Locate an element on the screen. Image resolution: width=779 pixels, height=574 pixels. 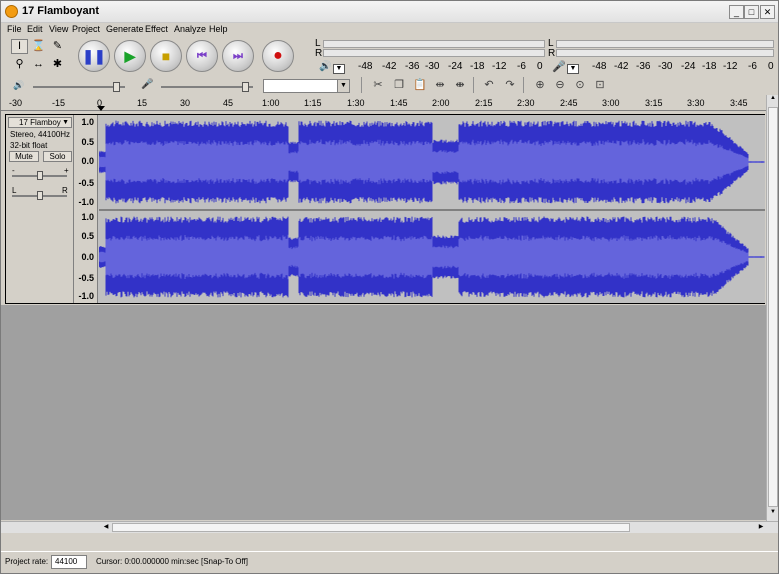
playback-scale-tick: -6 is located at coordinates (521, 66).